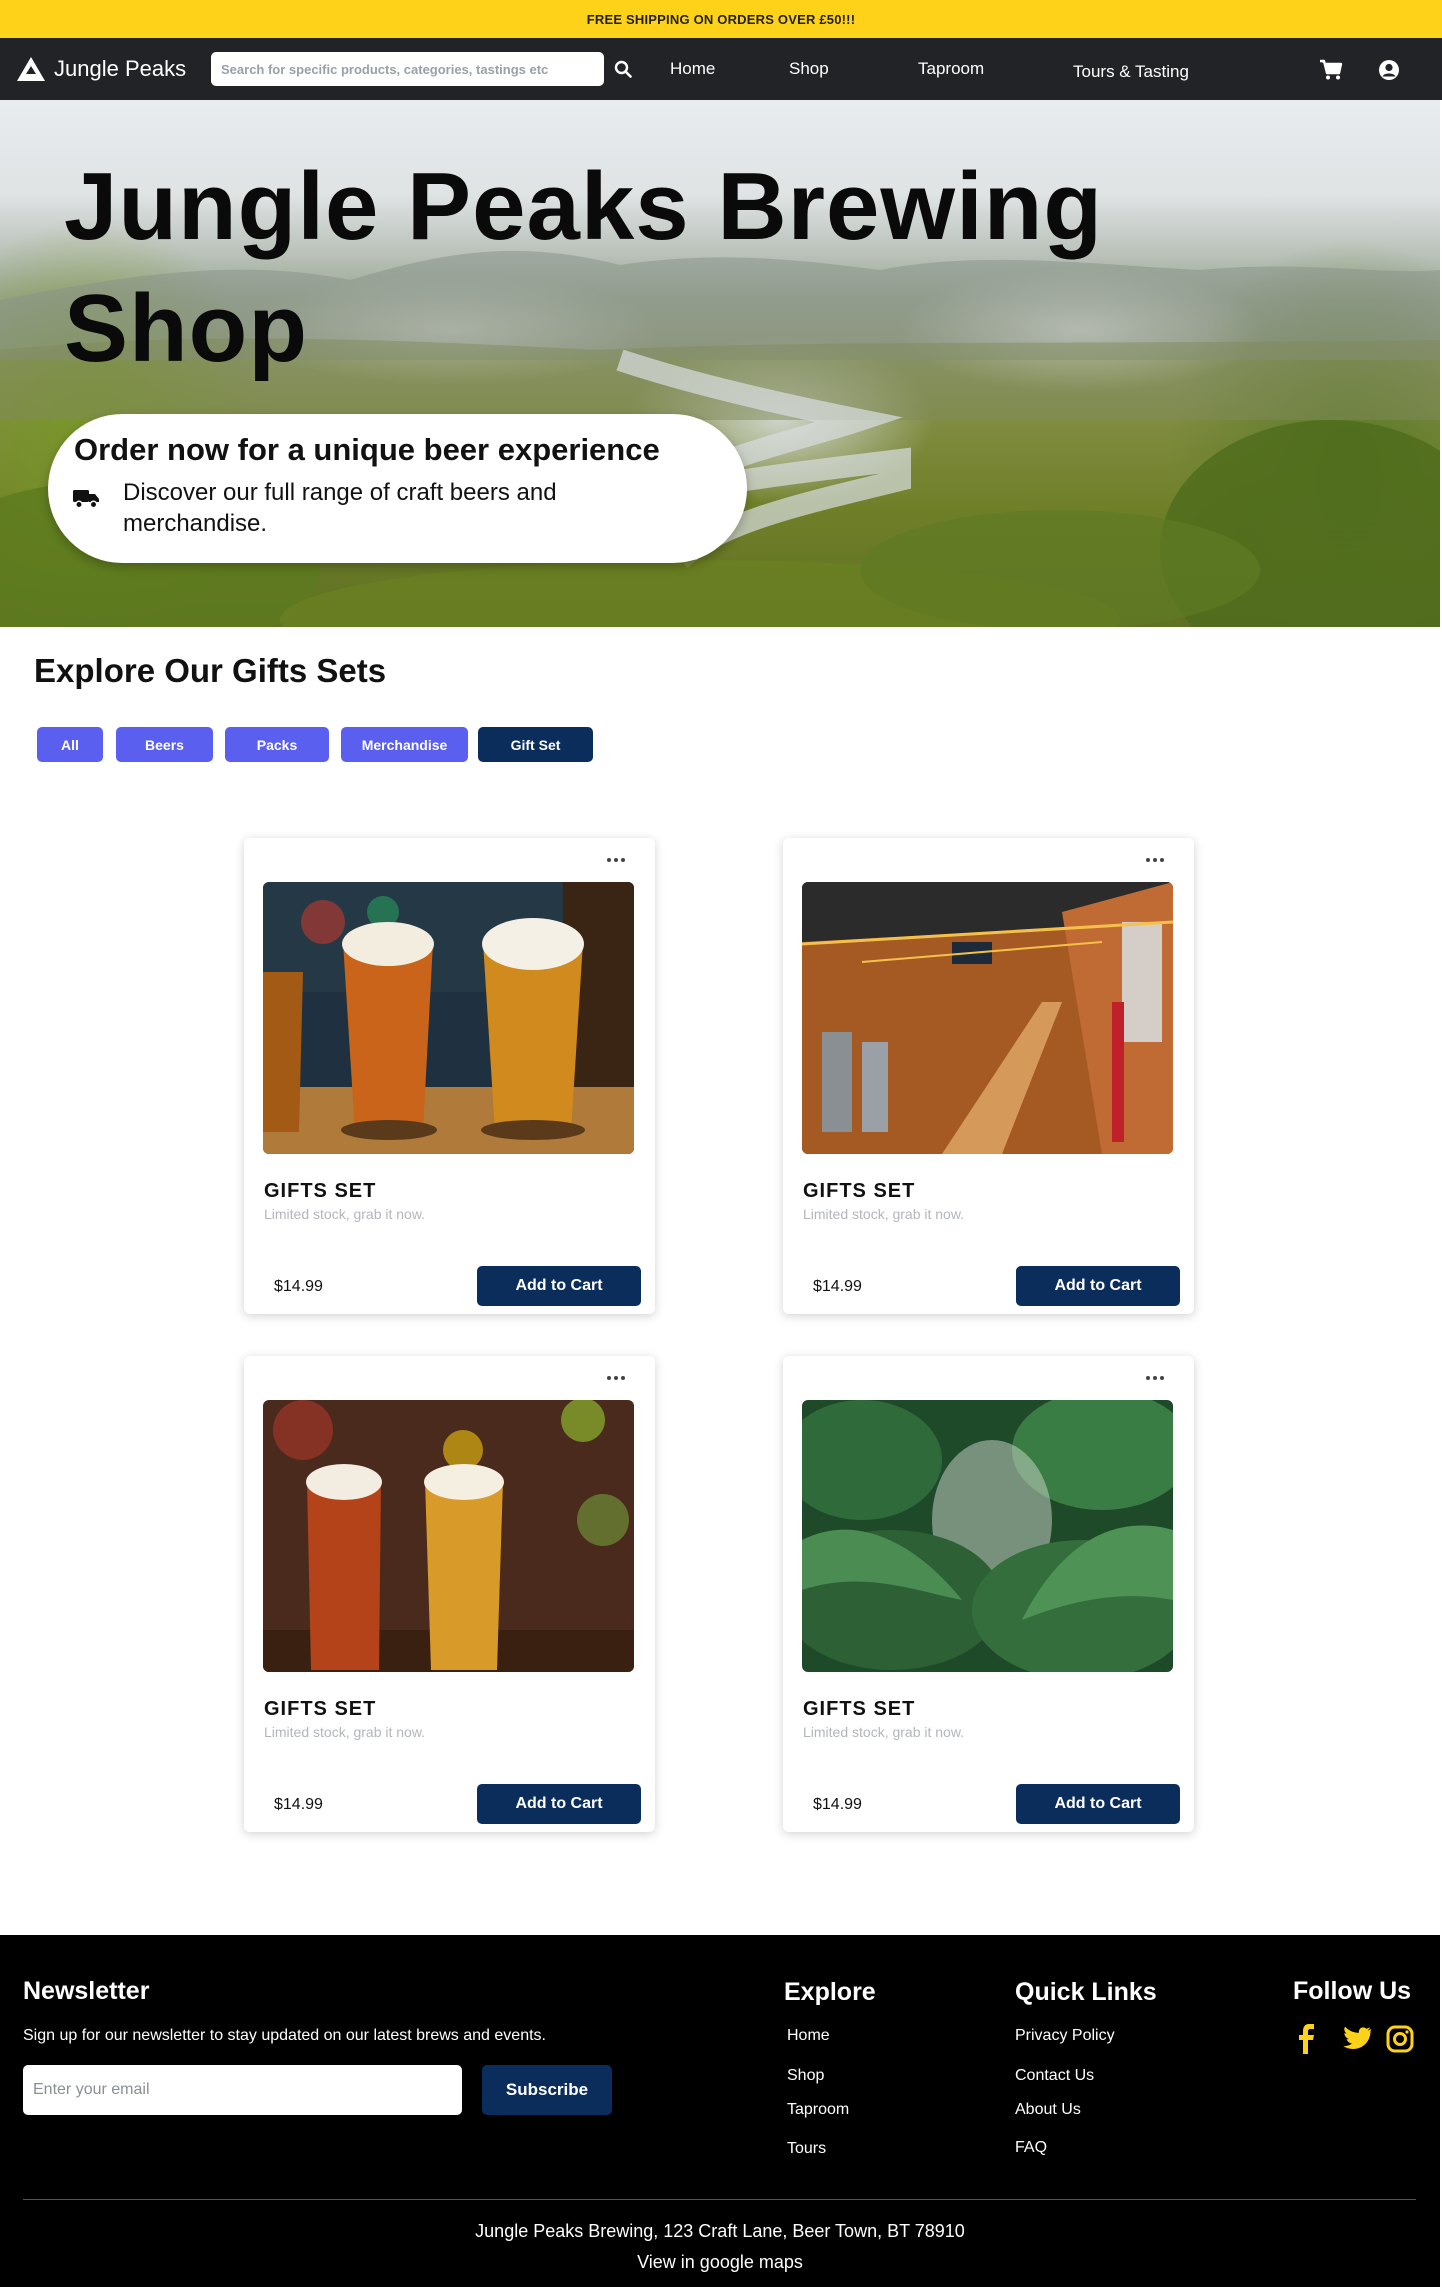 The height and width of the screenshot is (2287, 1442). What do you see at coordinates (535, 744) in the screenshot?
I see `filter-gift-set: Gift Set` at bounding box center [535, 744].